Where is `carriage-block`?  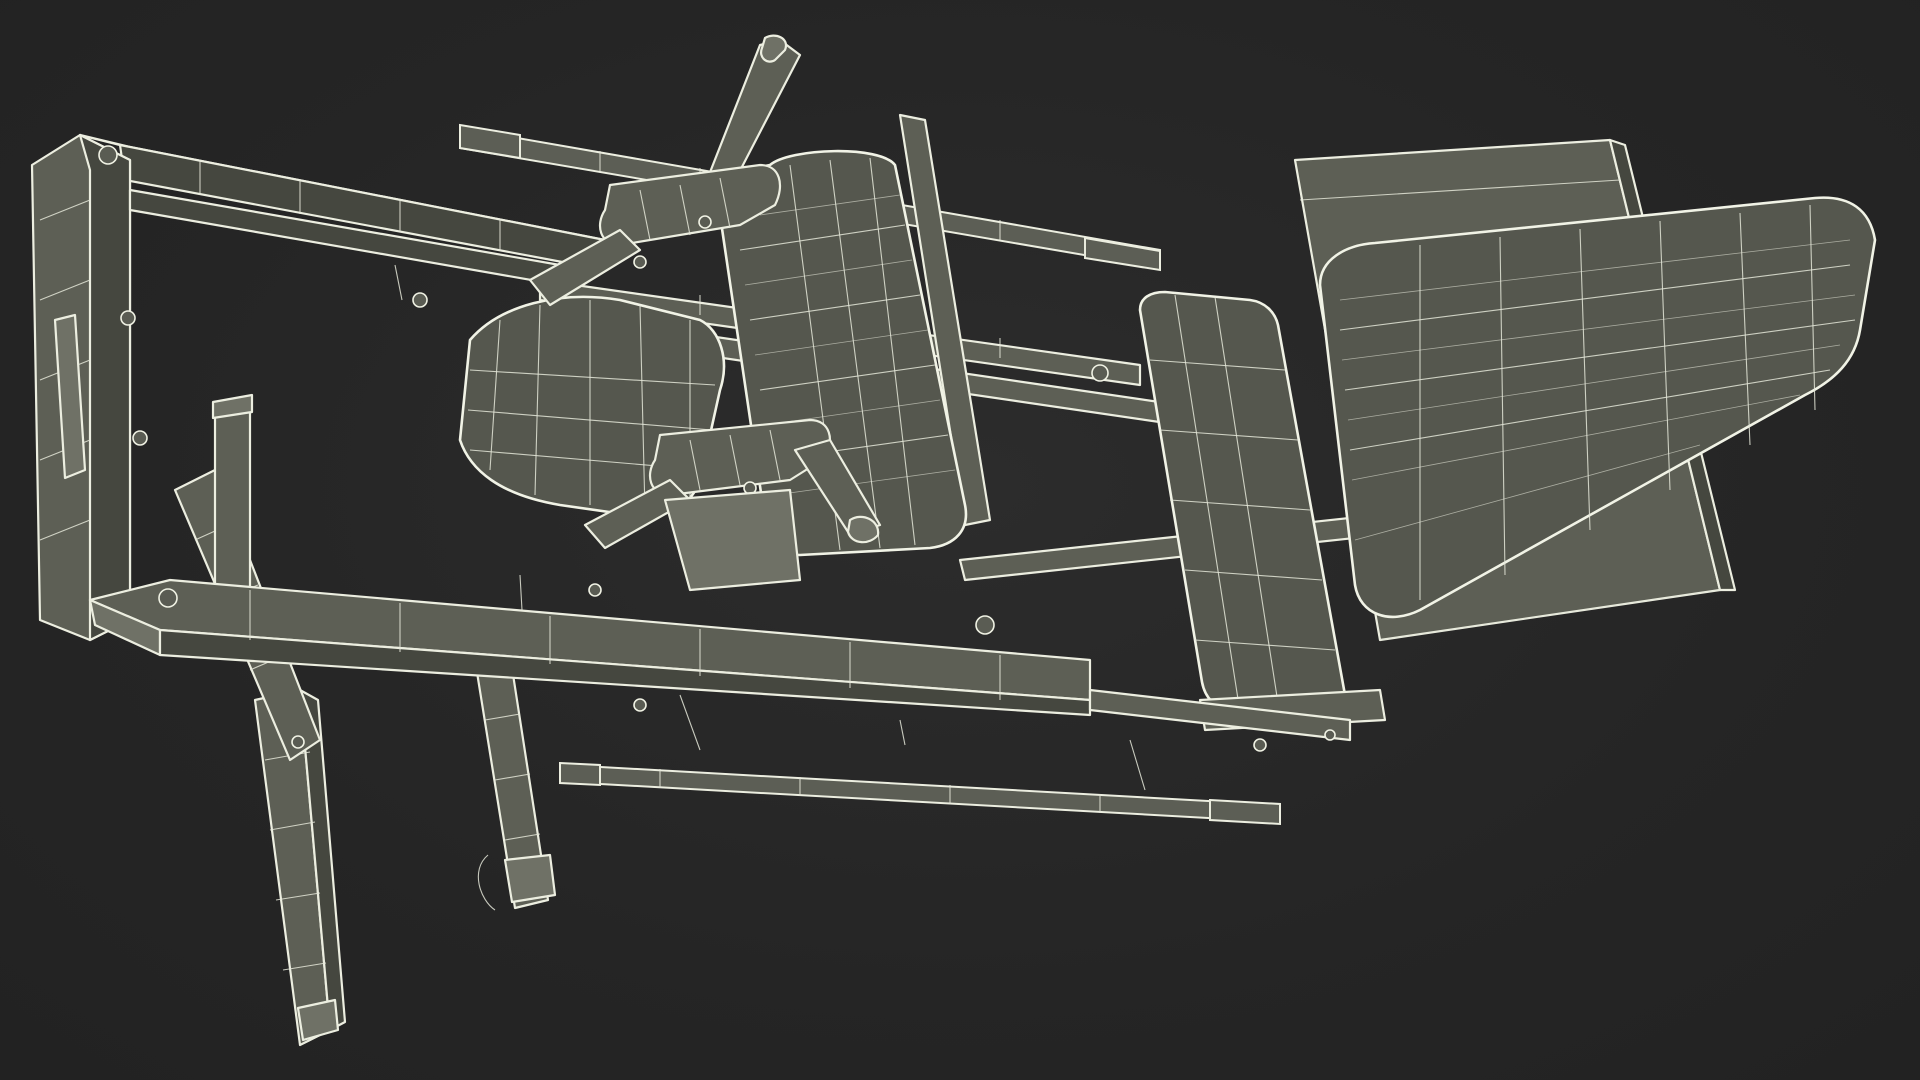
carriage-block is located at coordinates (1242, 506).